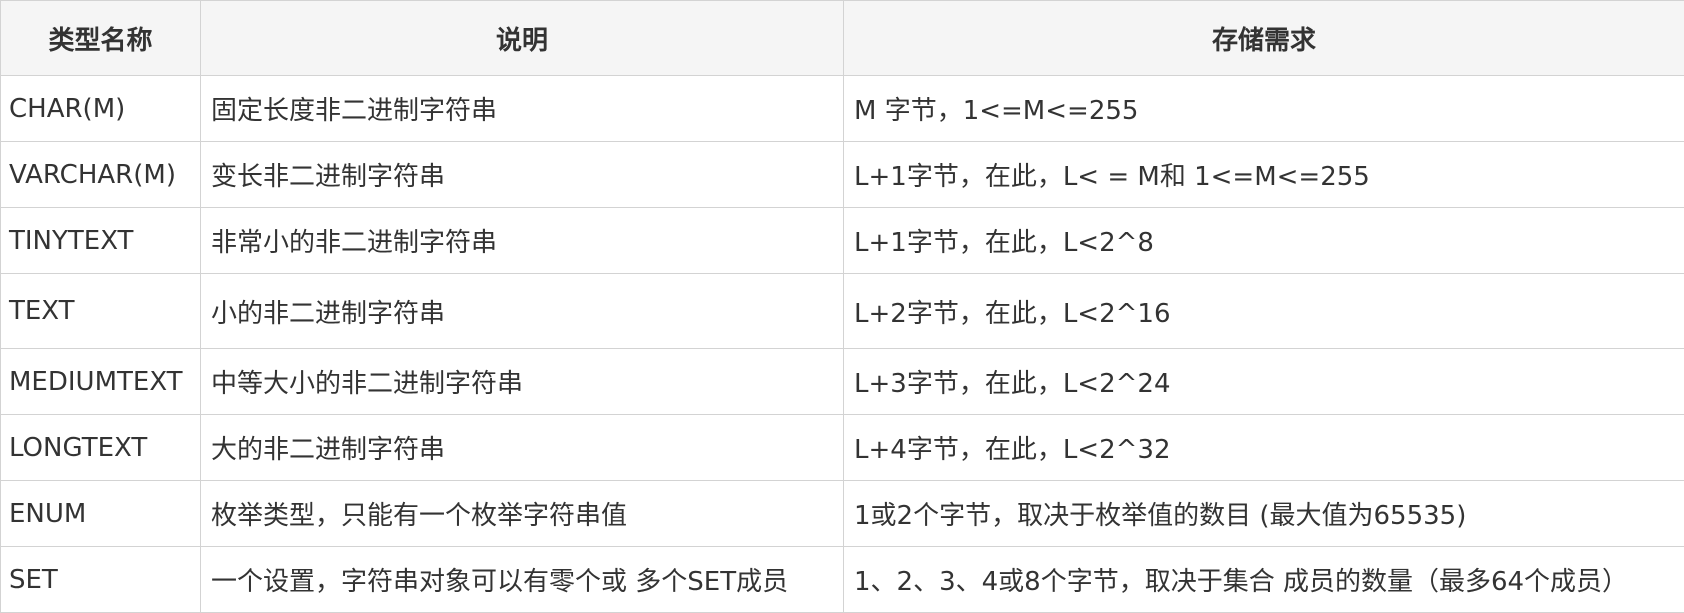 This screenshot has width=1684, height=613. Describe the element at coordinates (101, 175) in the screenshot. I see `cell-type: VARCHAR(M)` at that location.